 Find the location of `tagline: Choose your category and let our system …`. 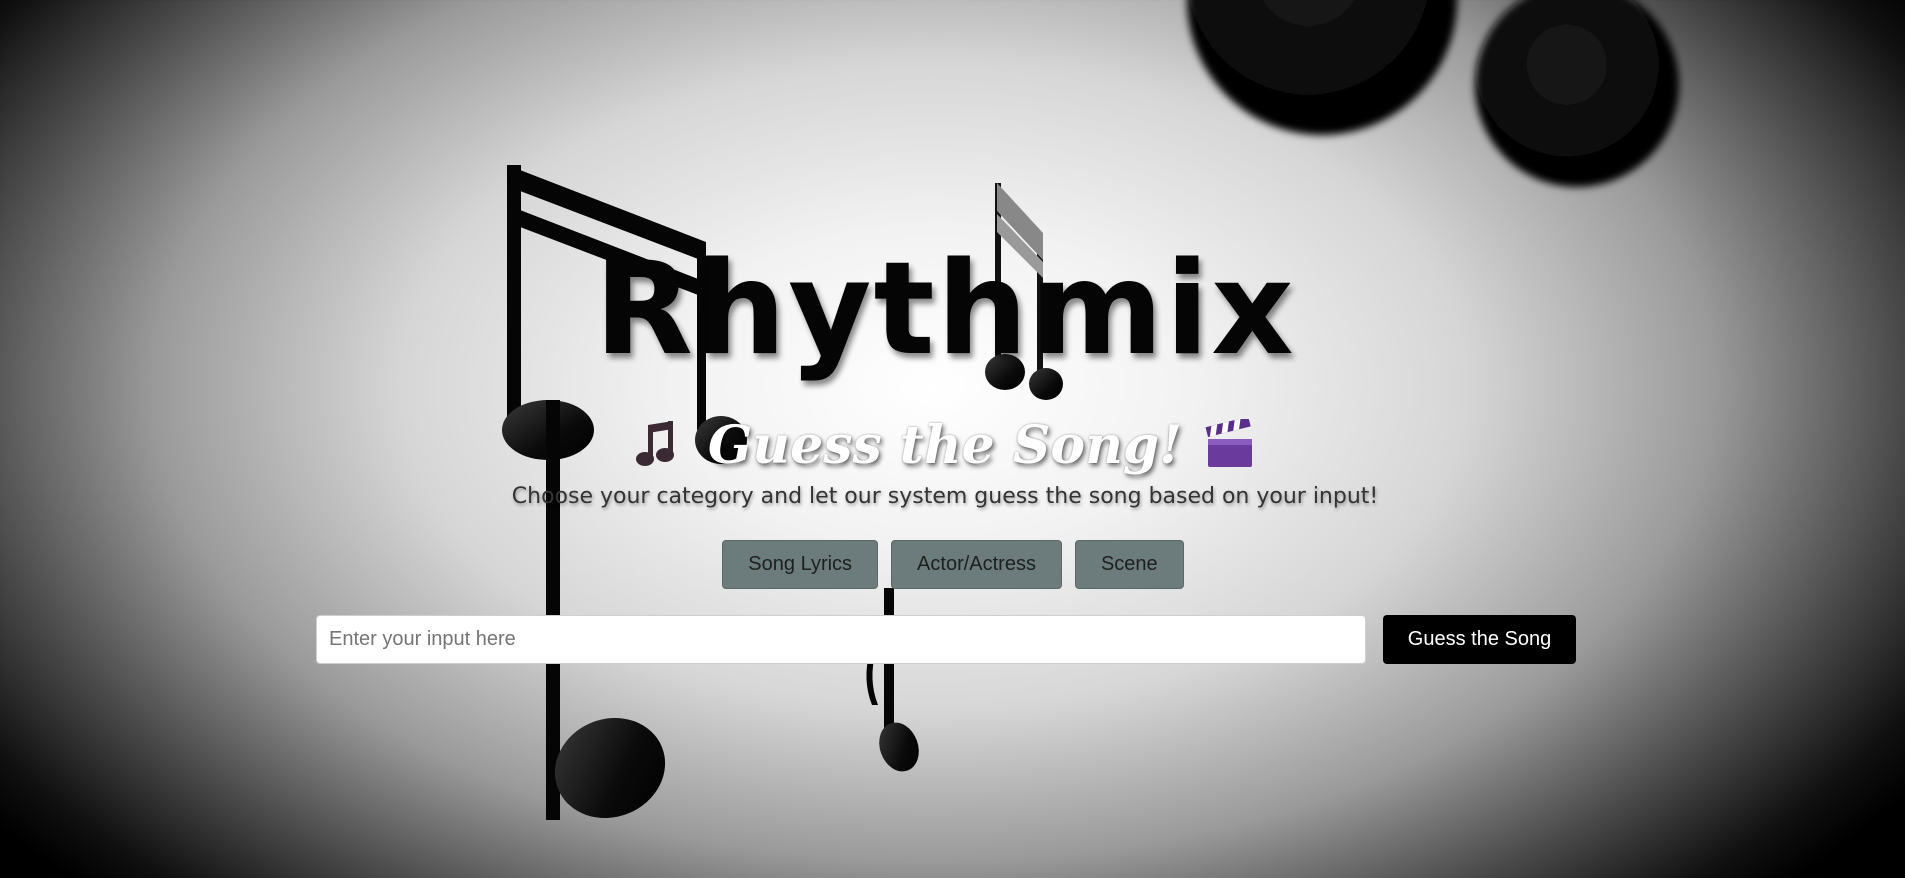

tagline: Choose your category and let our system … is located at coordinates (945, 496).